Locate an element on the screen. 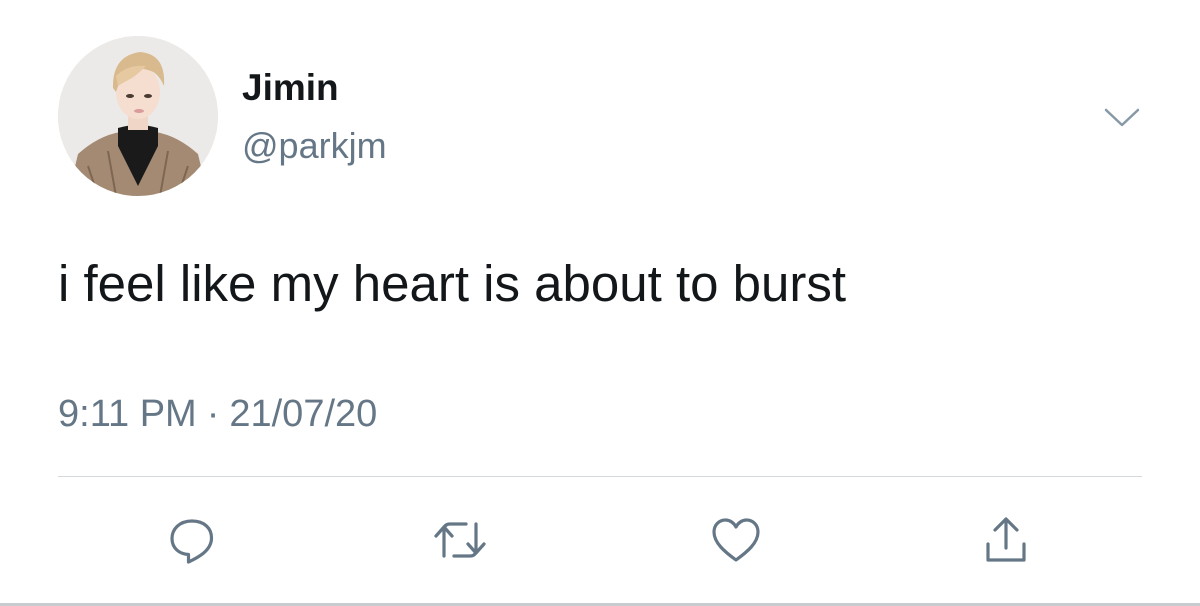 The image size is (1200, 606). share-upload-icon is located at coordinates (1006, 539).